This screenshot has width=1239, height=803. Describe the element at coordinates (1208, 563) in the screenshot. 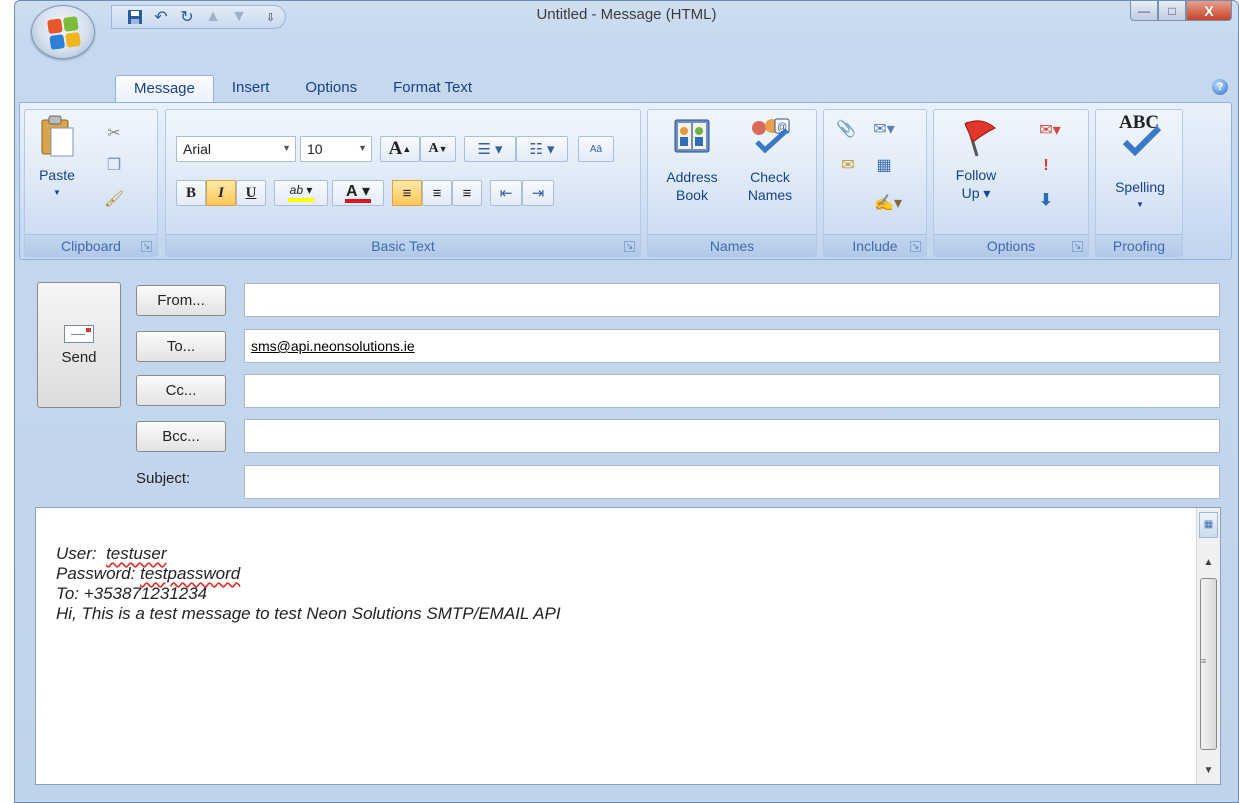

I see `scroll-up-icon: ▲` at that location.